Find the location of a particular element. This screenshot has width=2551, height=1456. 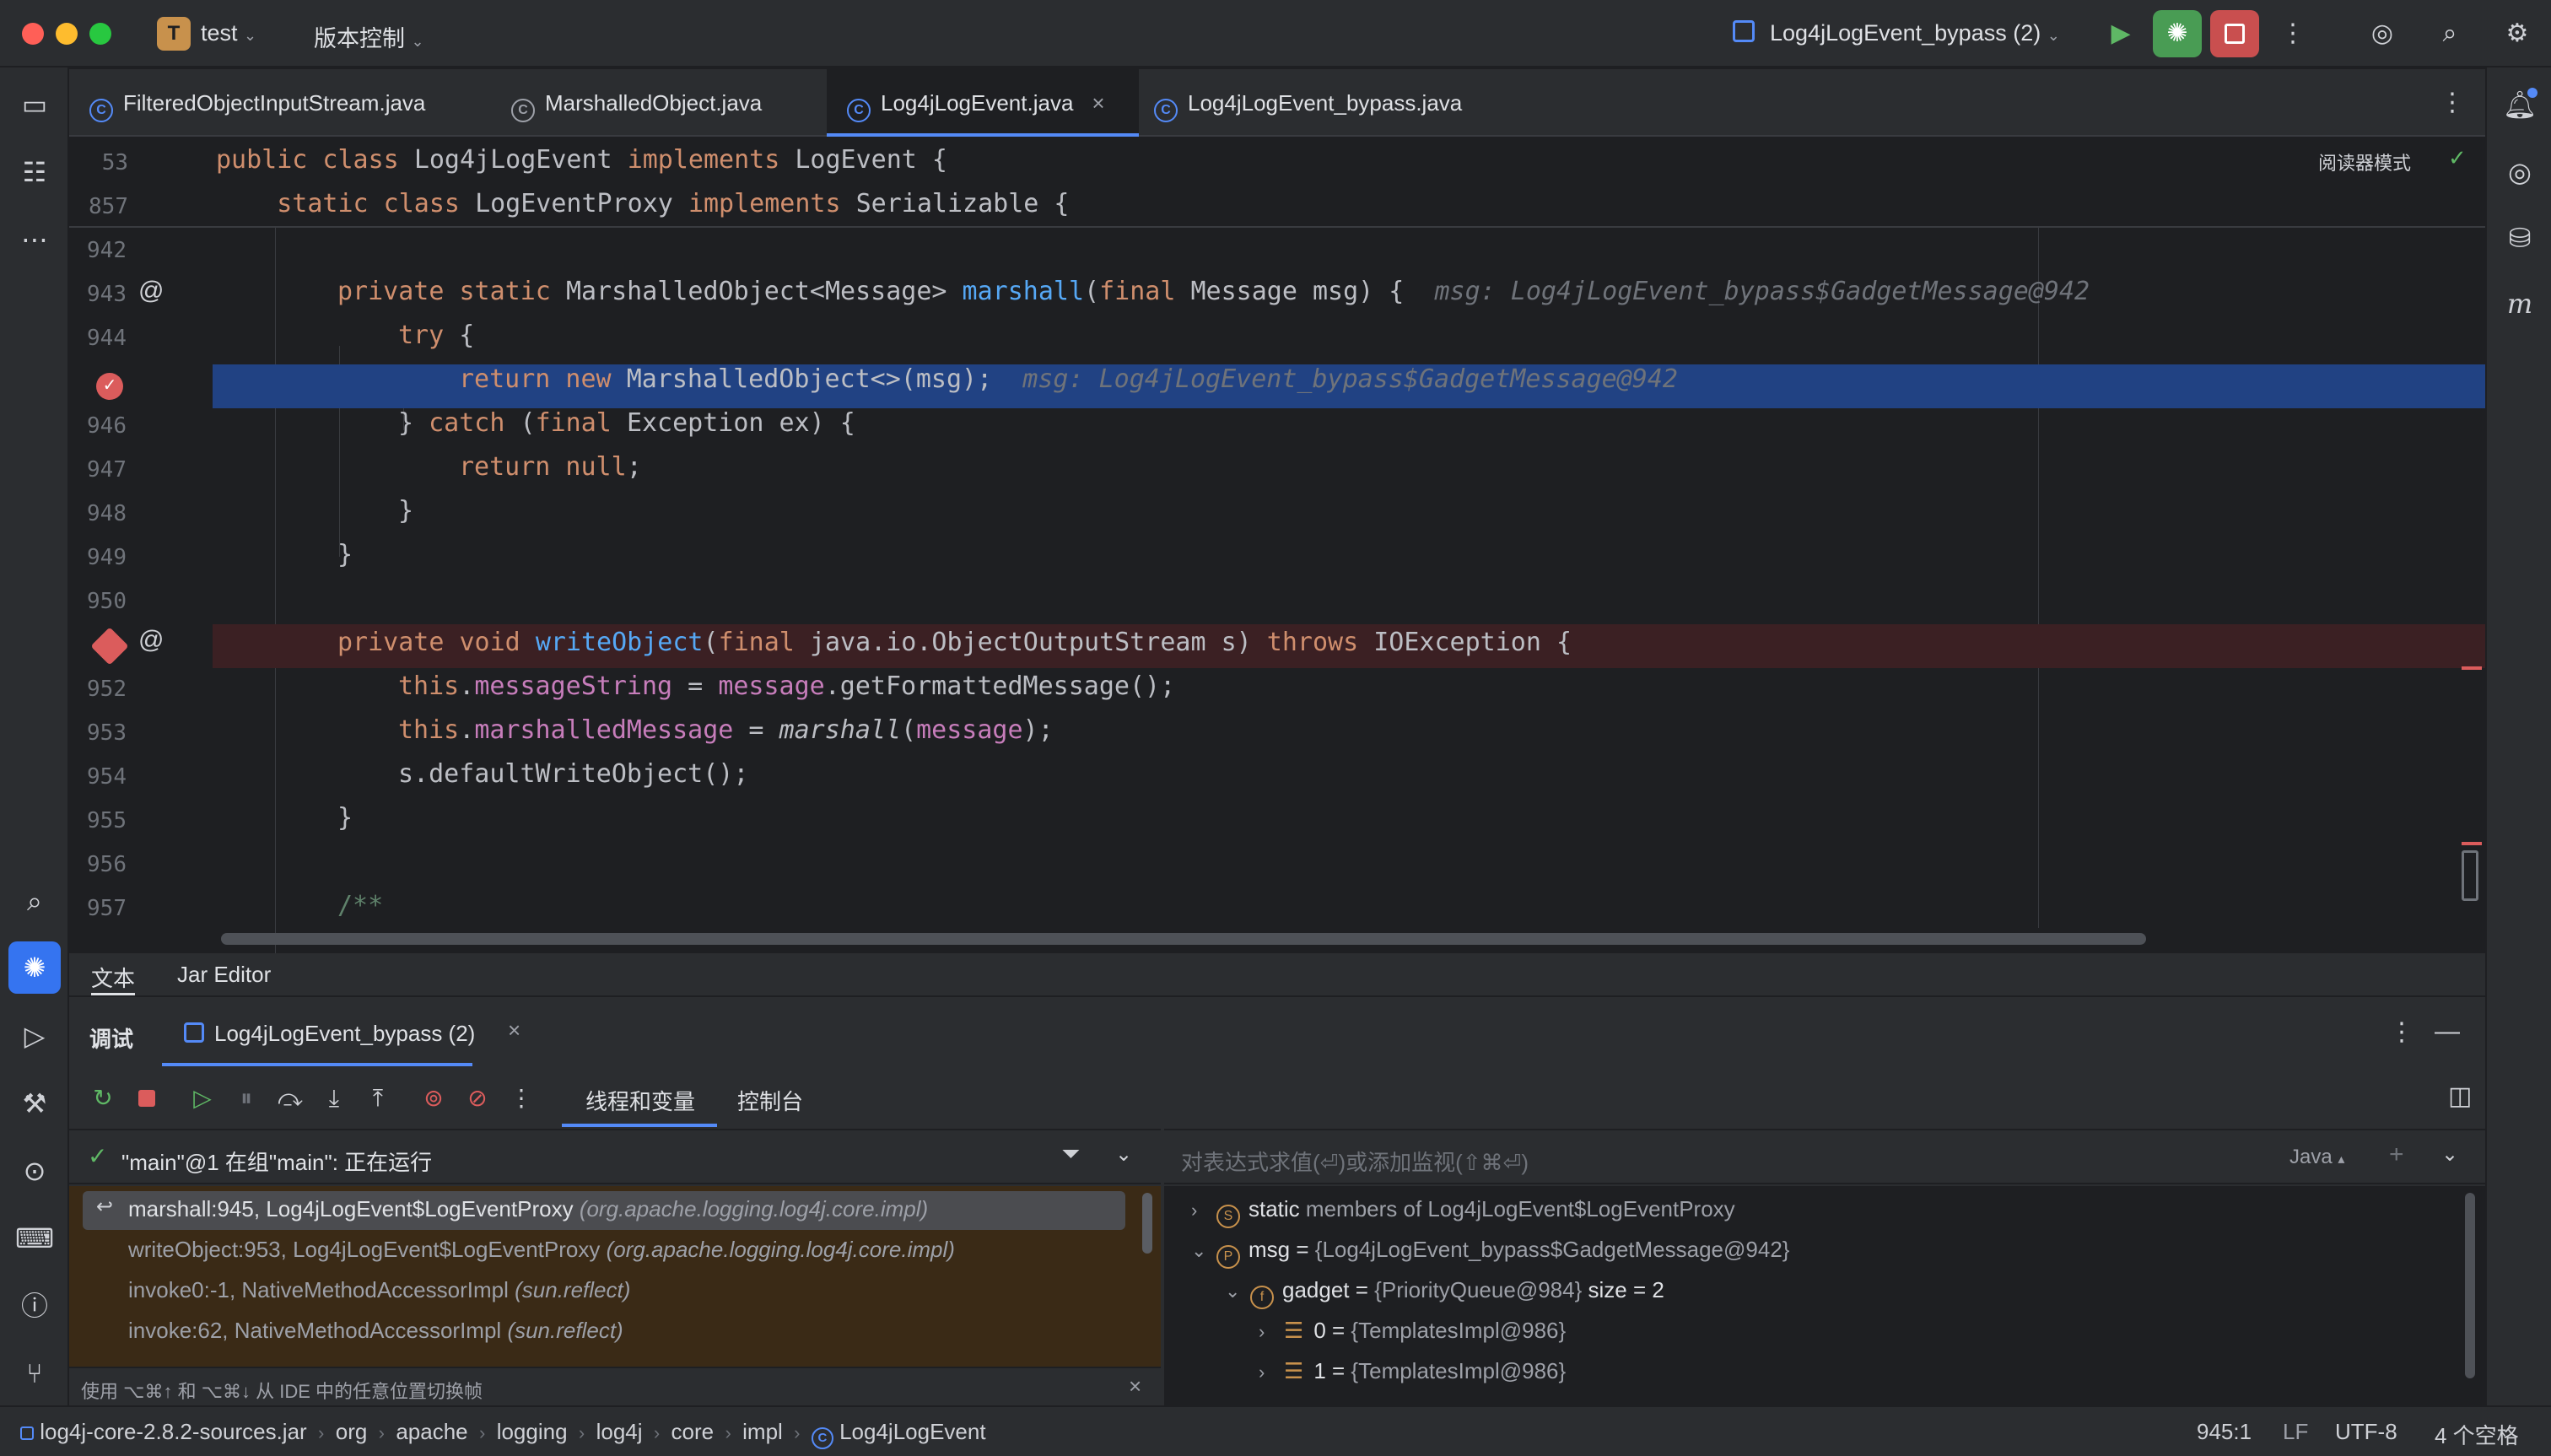

mute-breakpoints-icon: ⊘ is located at coordinates (477, 1098).